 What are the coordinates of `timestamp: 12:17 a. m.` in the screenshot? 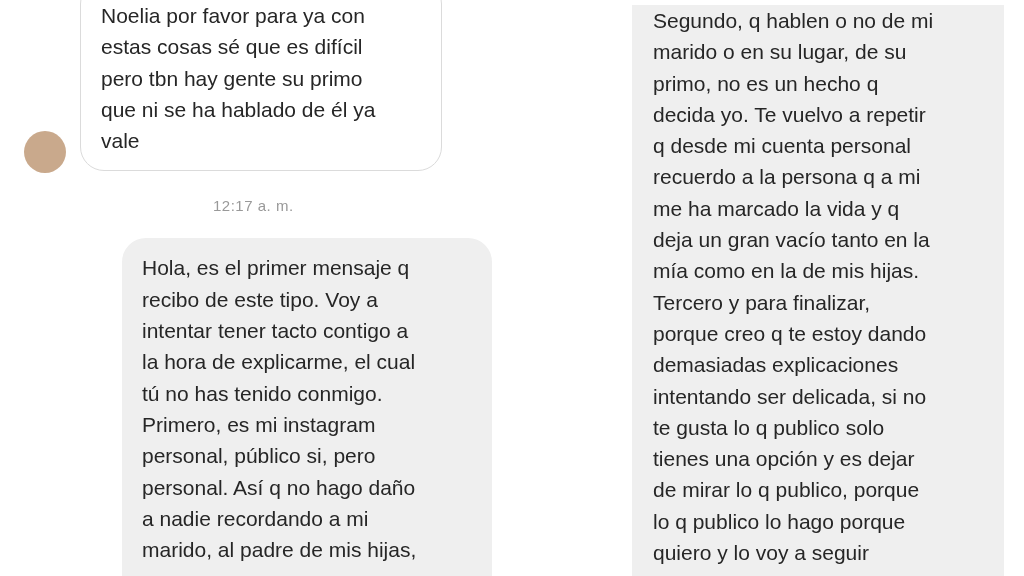 It's located at (253, 206).